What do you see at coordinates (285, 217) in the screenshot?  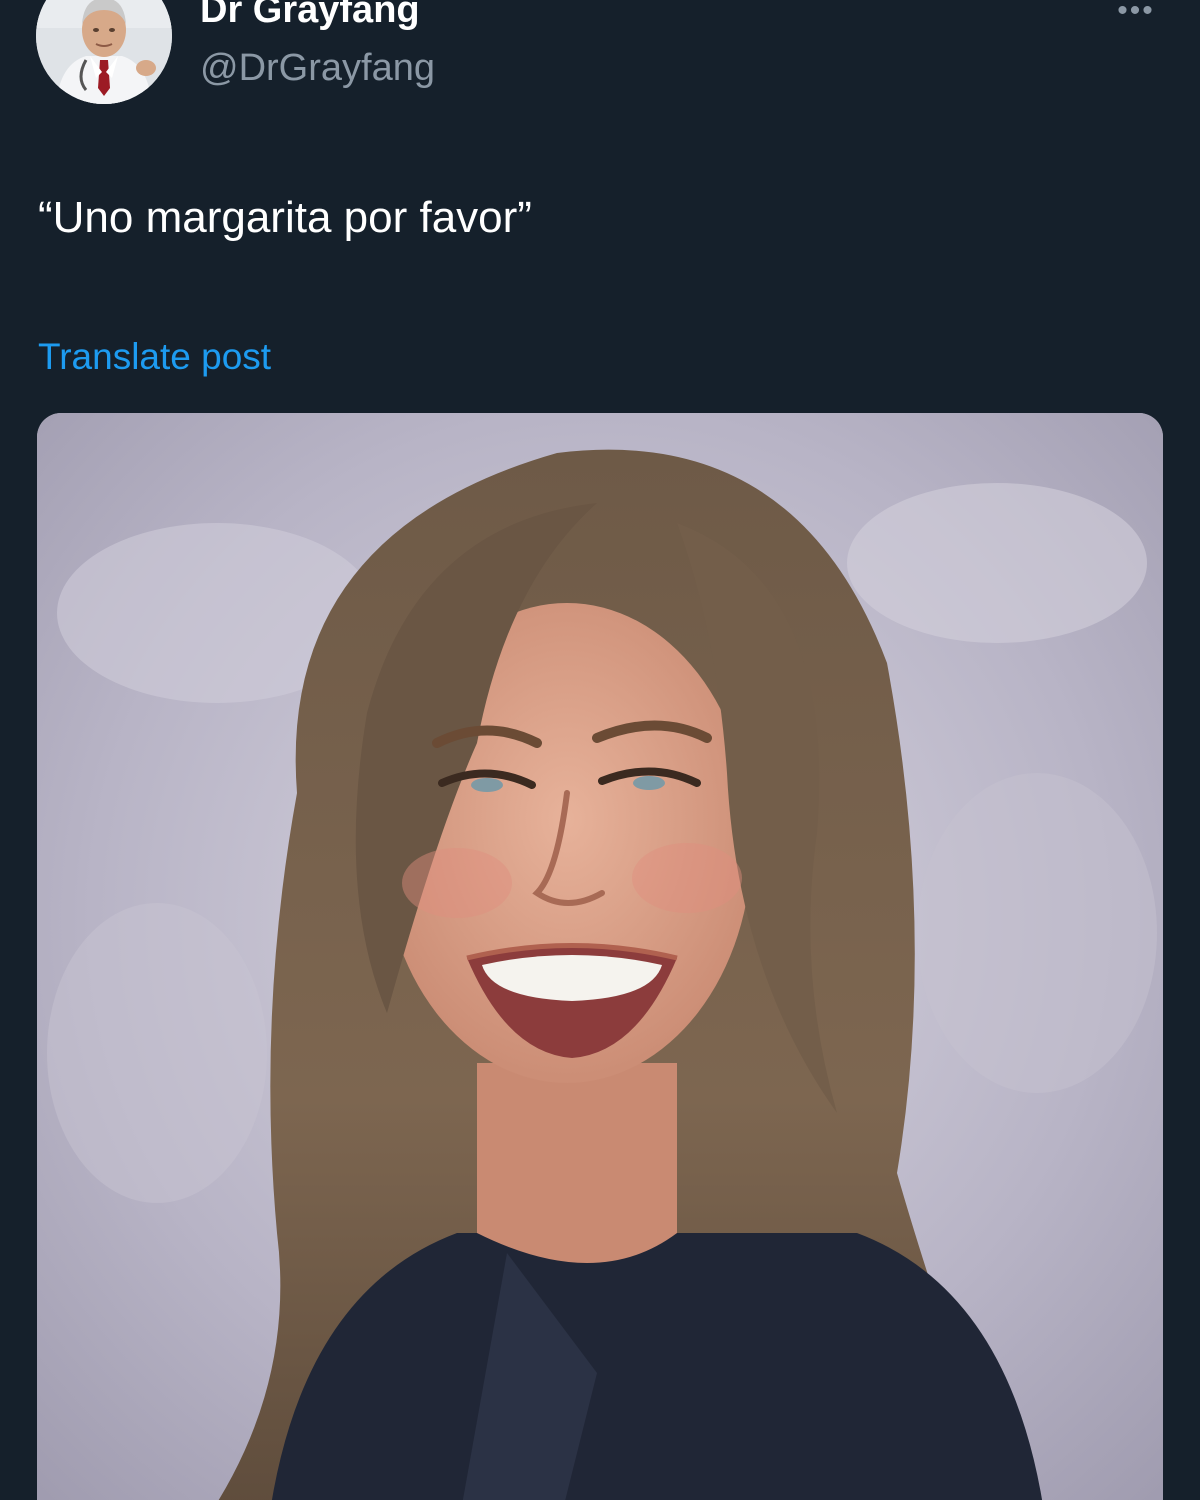 I see `post-text: “Uno margarita por favor”` at bounding box center [285, 217].